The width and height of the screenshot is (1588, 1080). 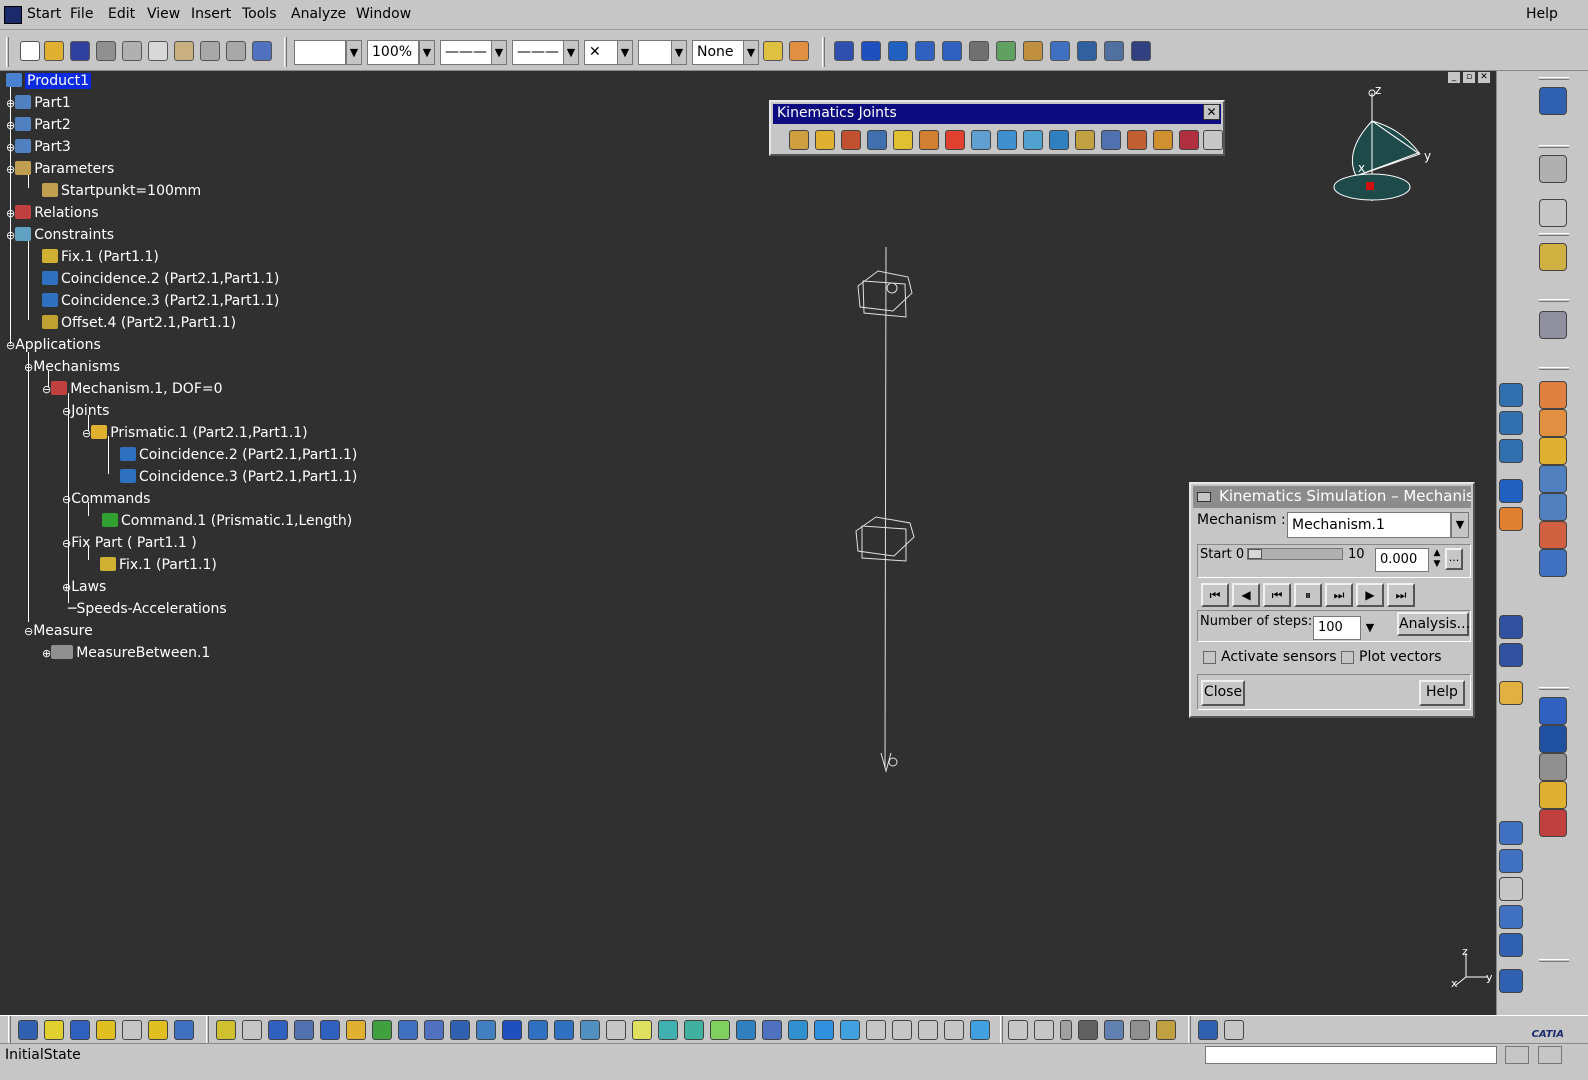 I want to click on layer-icon-combo, so click(x=655, y=52).